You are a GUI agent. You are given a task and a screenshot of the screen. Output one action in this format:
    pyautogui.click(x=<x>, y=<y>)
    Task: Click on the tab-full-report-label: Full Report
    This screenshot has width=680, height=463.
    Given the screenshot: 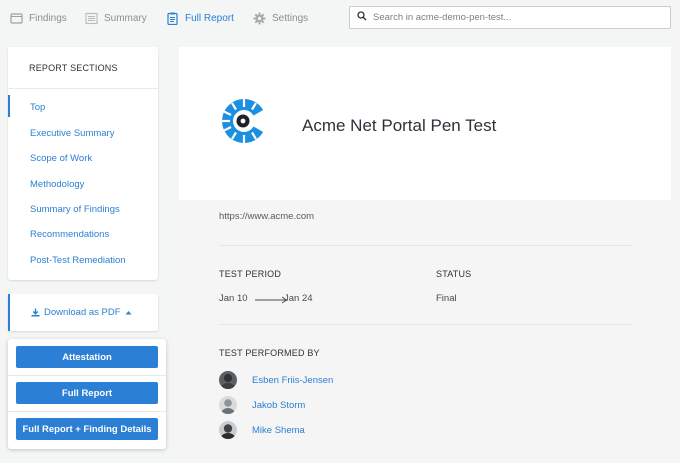 What is the action you would take?
    pyautogui.click(x=209, y=18)
    